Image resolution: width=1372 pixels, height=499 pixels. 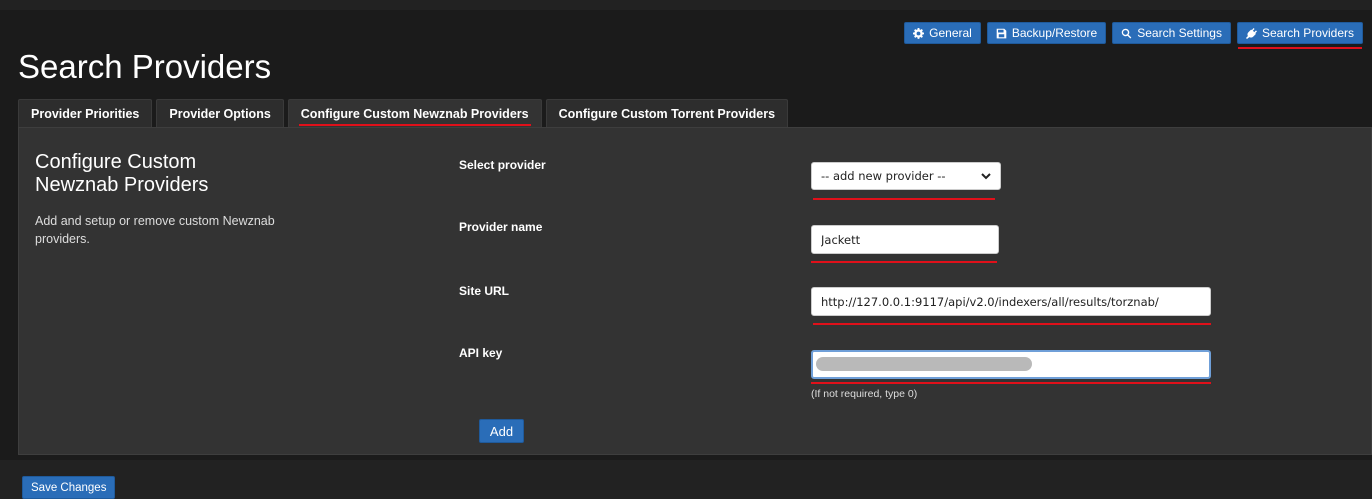 What do you see at coordinates (904, 199) in the screenshot?
I see `select-provider-underline` at bounding box center [904, 199].